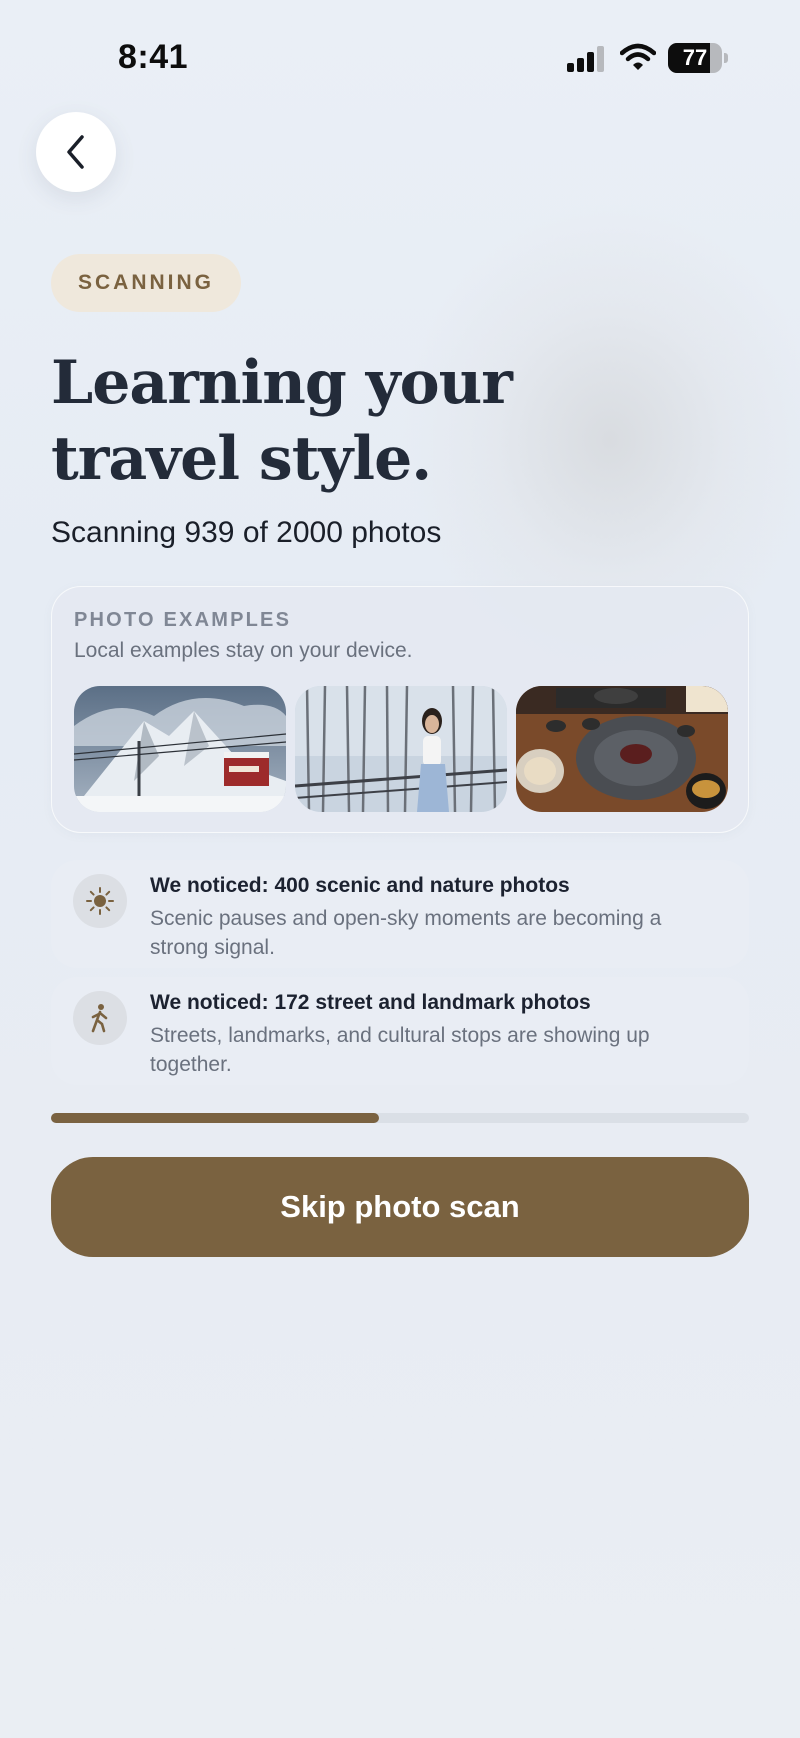  I want to click on scan-progress-text: Scanning 939 of 2000 photos, so click(246, 532).